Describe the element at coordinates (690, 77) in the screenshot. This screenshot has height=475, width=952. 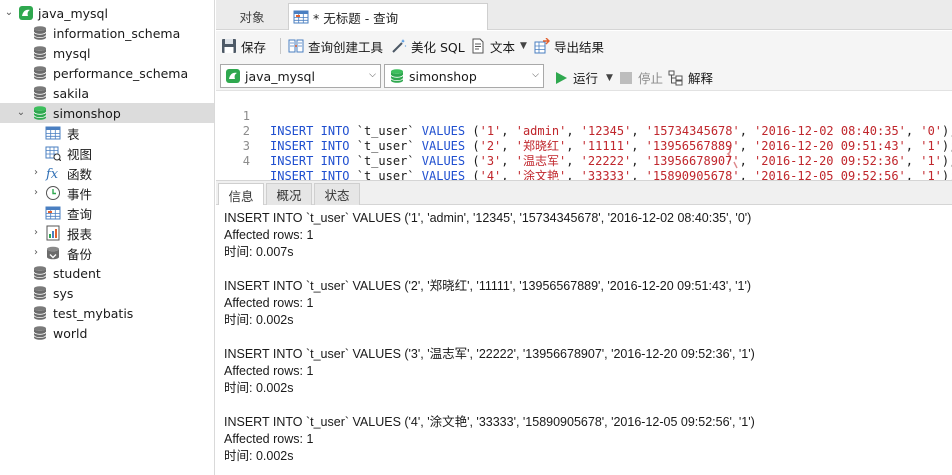
I see `explain-button: 解释` at that location.